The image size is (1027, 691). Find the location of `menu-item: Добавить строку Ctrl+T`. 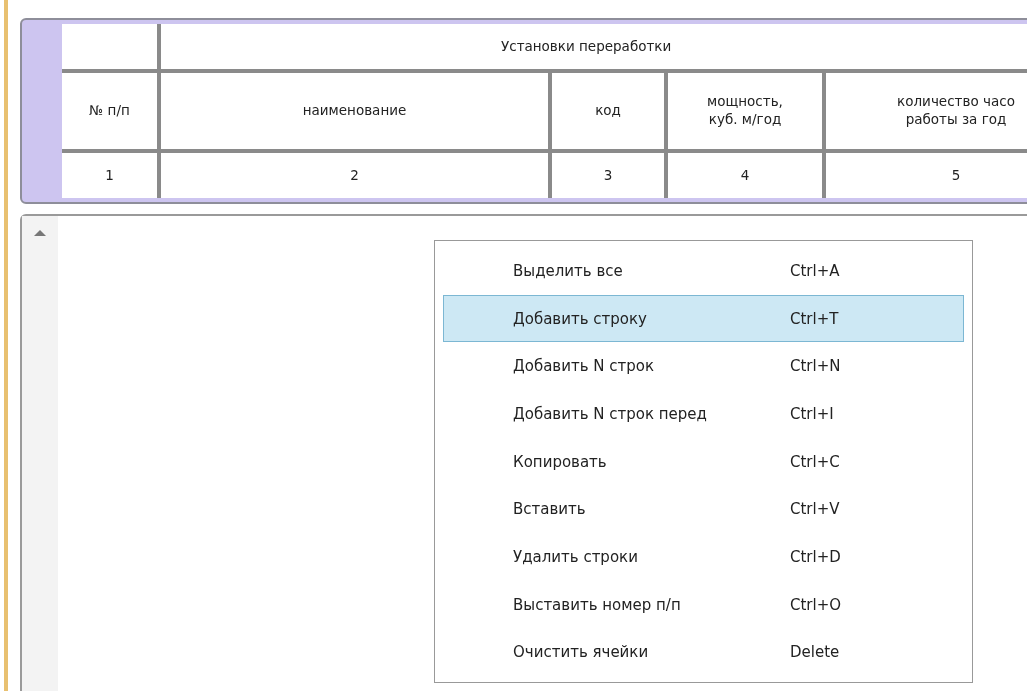

menu-item: Добавить строку Ctrl+T is located at coordinates (703, 318).